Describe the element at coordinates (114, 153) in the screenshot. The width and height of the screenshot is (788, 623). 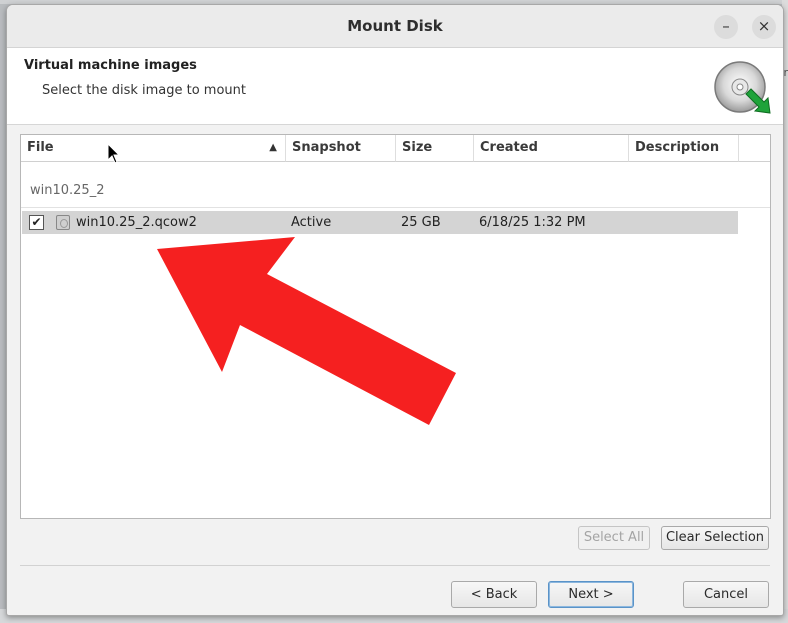
I see `mouse-cursor-icon` at that location.